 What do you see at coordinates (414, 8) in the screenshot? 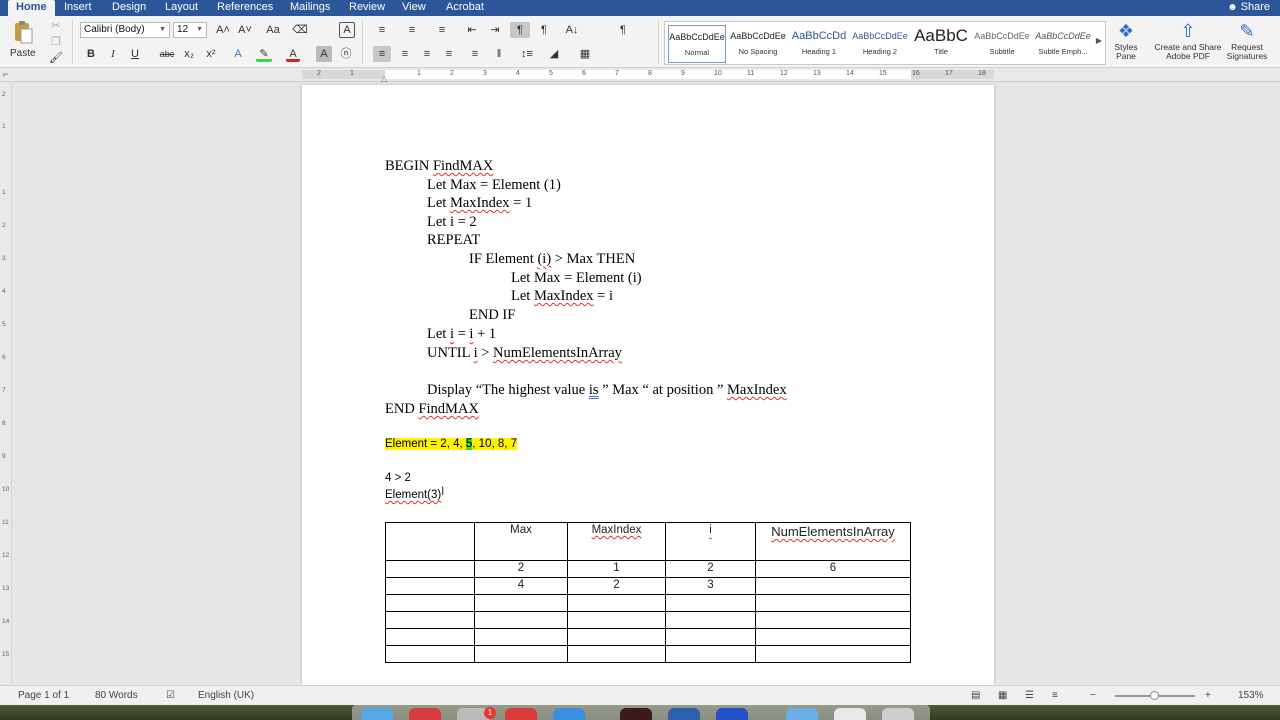
I see `tab-view: View` at bounding box center [414, 8].